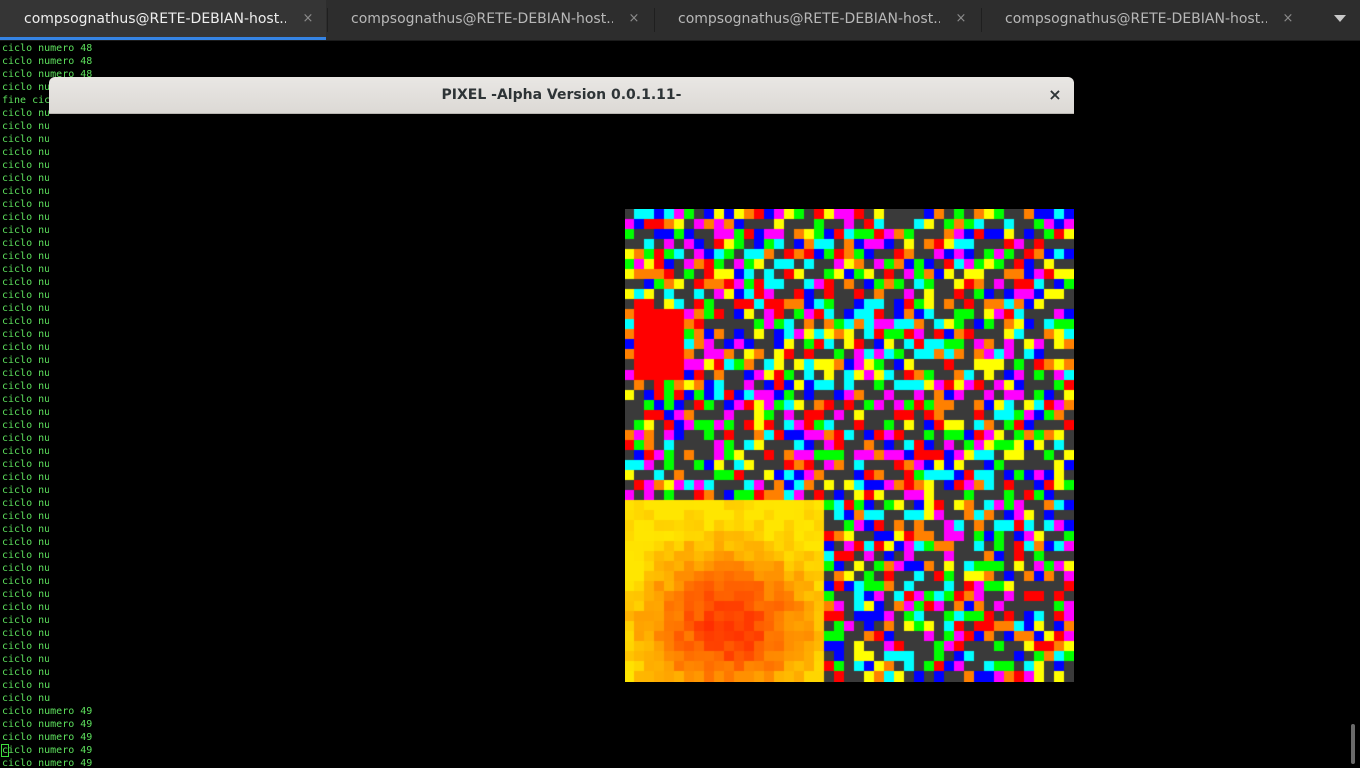 Image resolution: width=1360 pixels, height=768 pixels. I want to click on tab-terminal-2: compsognathus@RETE-DEBIAN-host... ×, so click(490, 20).